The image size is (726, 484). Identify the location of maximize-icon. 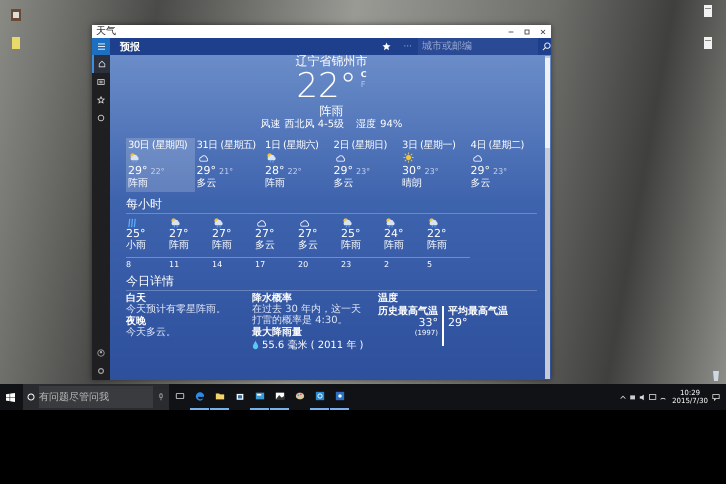
(527, 32).